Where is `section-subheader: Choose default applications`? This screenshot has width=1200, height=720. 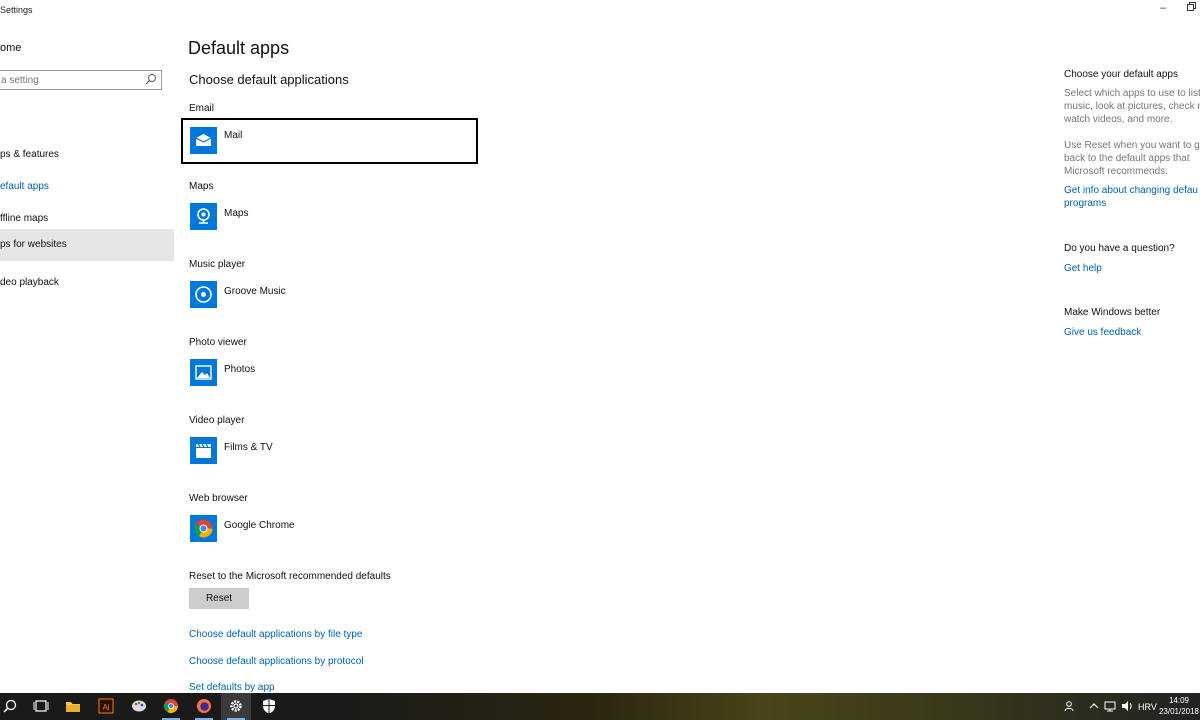 section-subheader: Choose default applications is located at coordinates (269, 79).